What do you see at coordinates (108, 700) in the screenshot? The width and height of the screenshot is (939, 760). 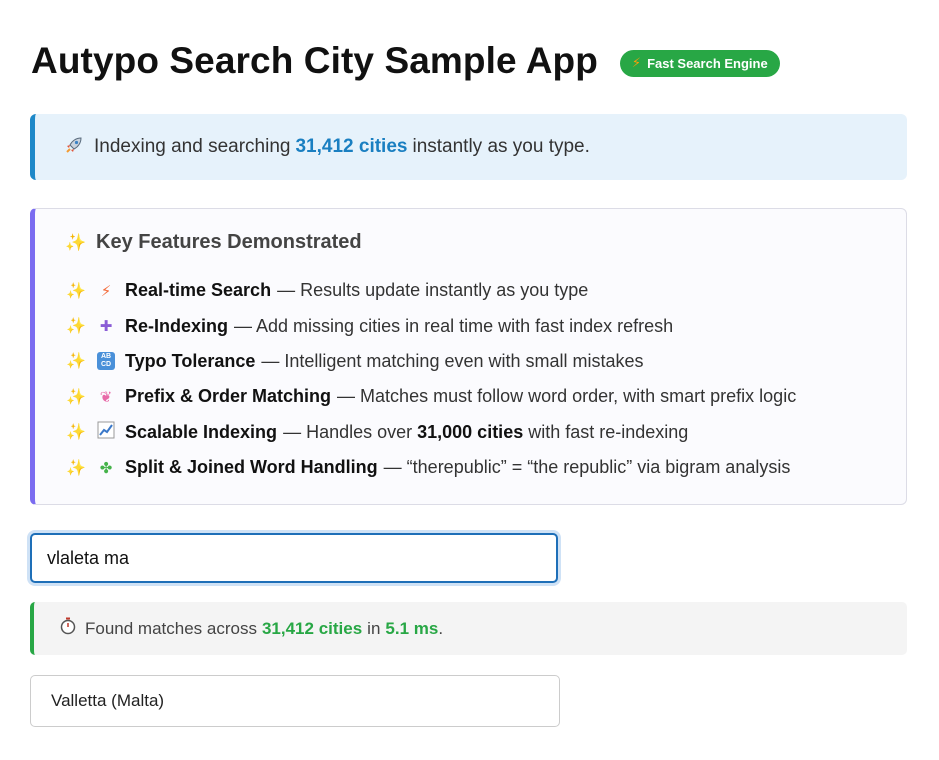 I see `result-label: Valletta (Malta)` at bounding box center [108, 700].